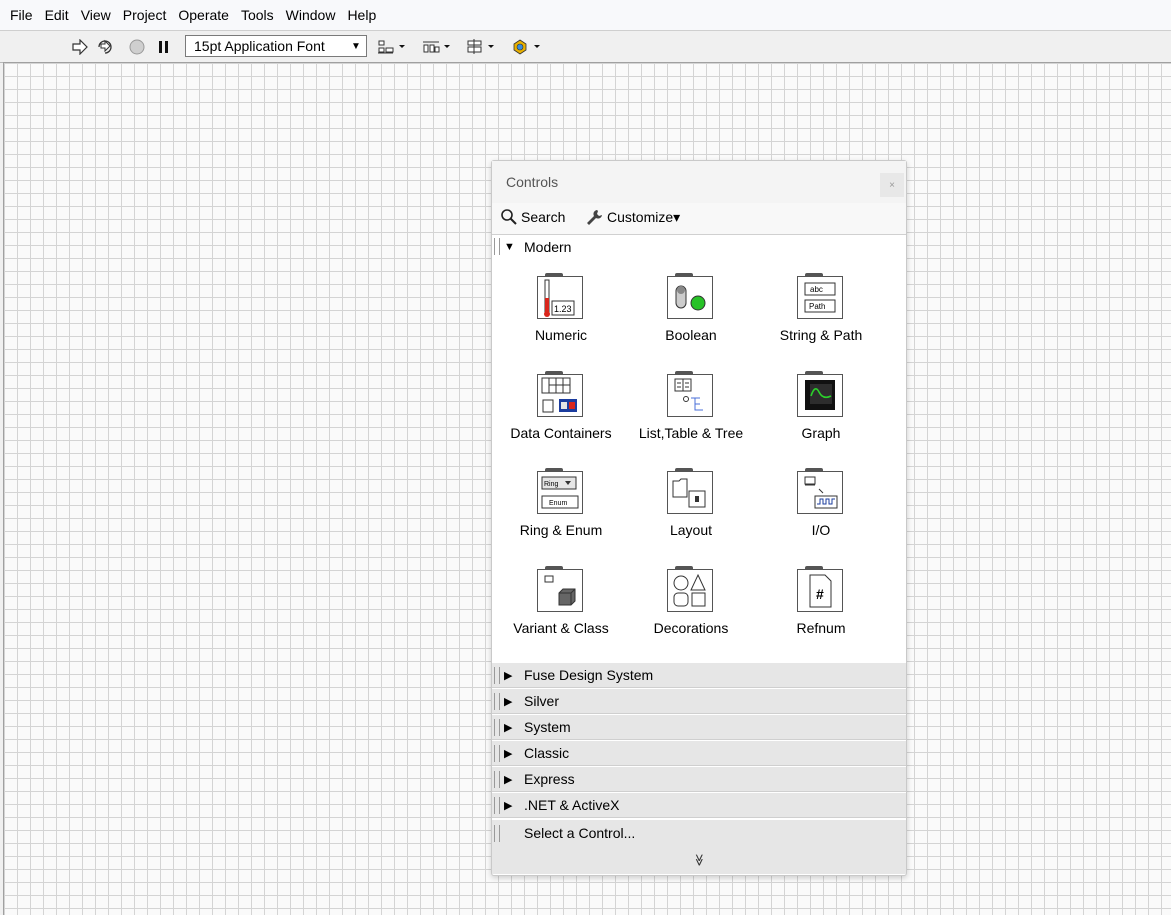 This screenshot has width=1171, height=915. What do you see at coordinates (361, 15) in the screenshot?
I see `menu-help: Help` at bounding box center [361, 15].